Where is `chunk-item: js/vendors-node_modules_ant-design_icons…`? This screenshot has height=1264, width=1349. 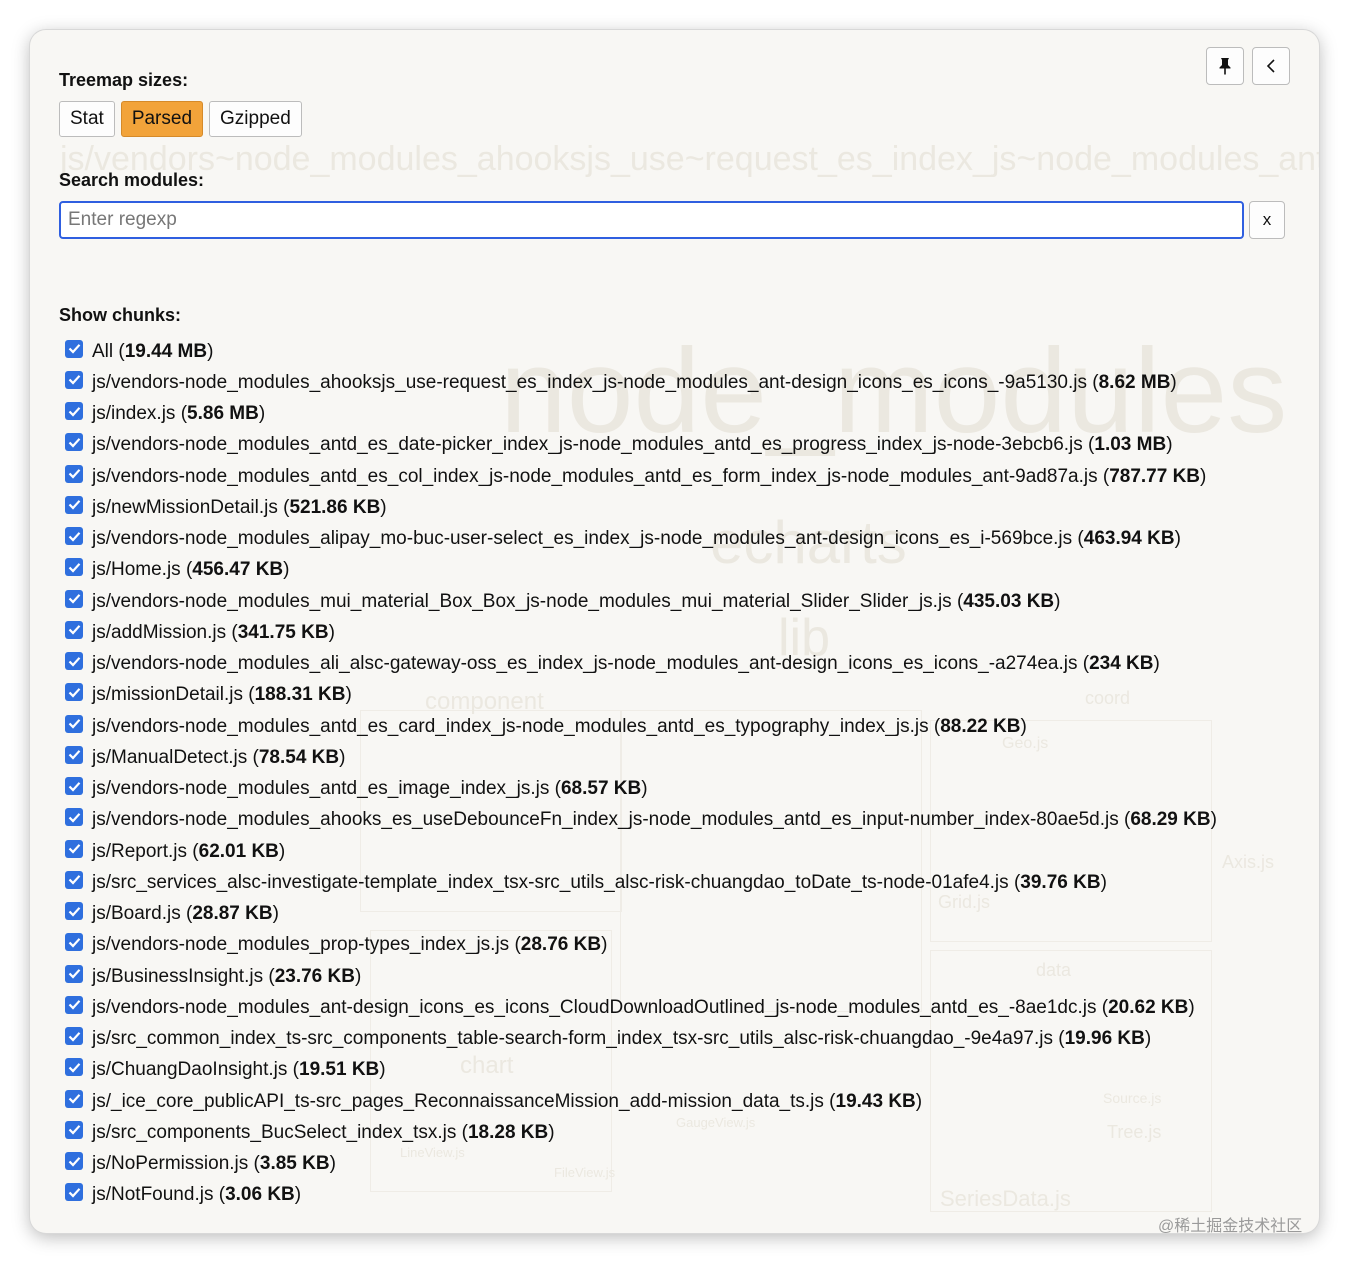
chunk-item: js/vendors-node_modules_ant-design_icons… is located at coordinates (641, 1007).